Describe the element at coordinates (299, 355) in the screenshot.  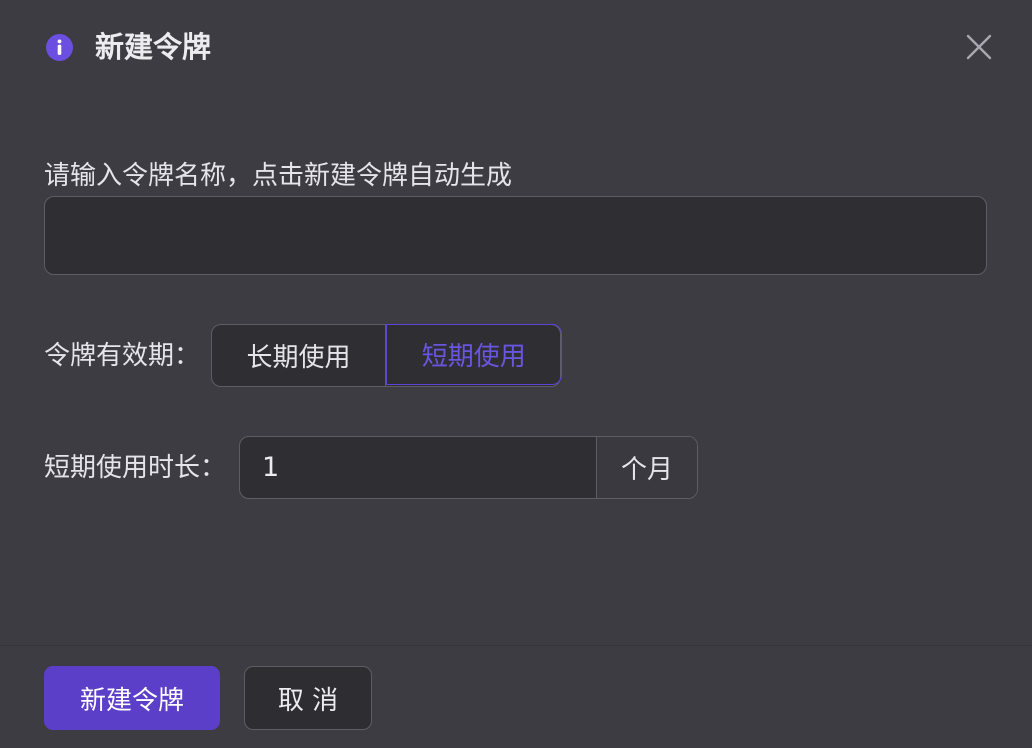
I see `validity-option-long-term: 长期使用` at that location.